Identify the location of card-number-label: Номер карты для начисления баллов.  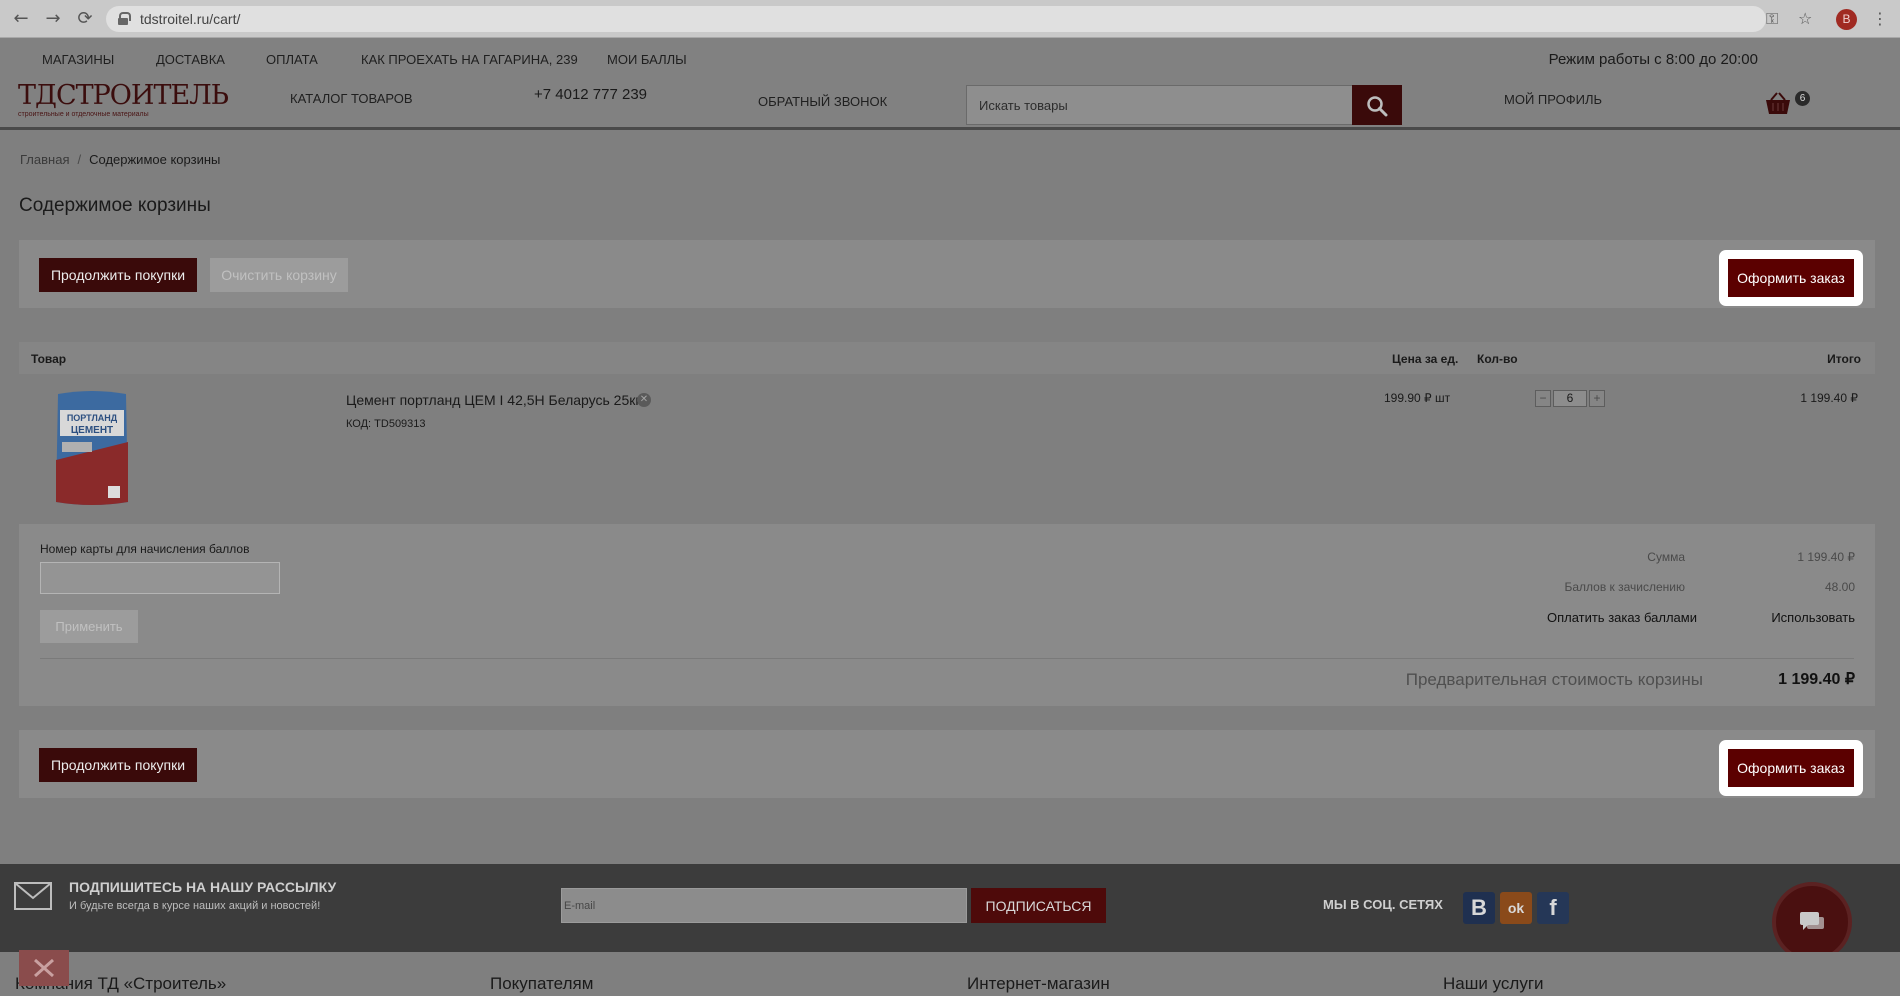
(145, 549).